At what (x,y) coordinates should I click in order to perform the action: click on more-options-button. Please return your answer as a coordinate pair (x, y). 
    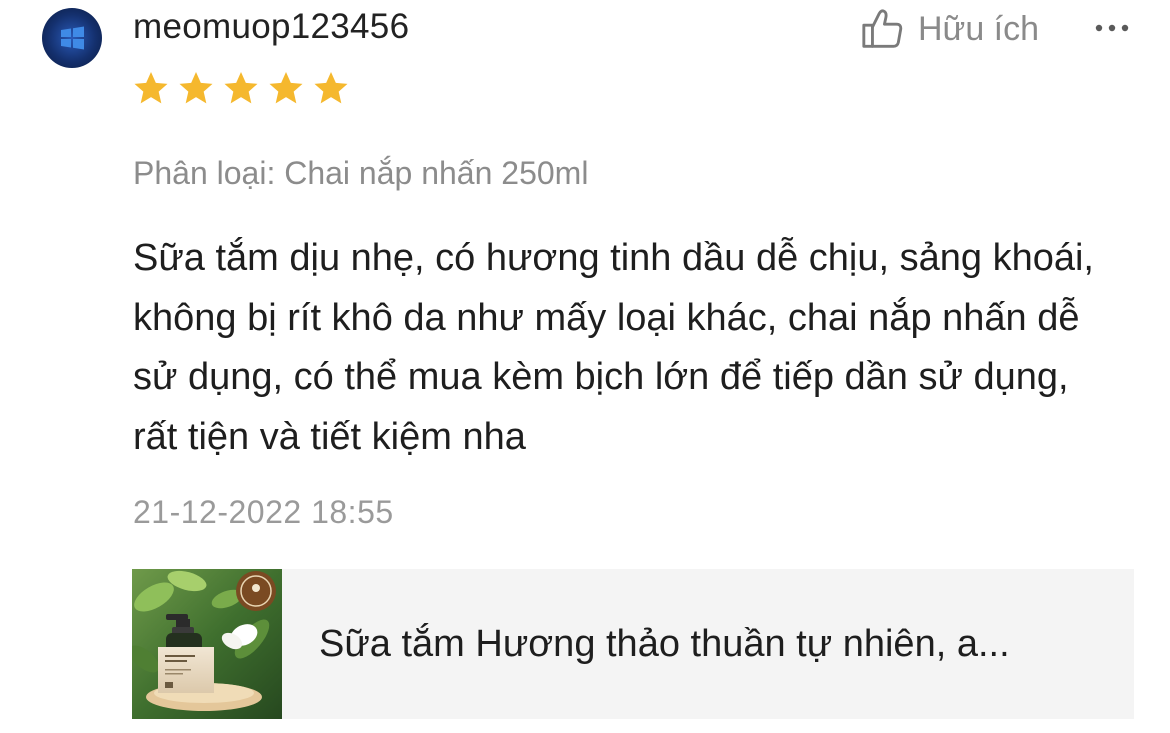
    Looking at the image, I should click on (1112, 28).